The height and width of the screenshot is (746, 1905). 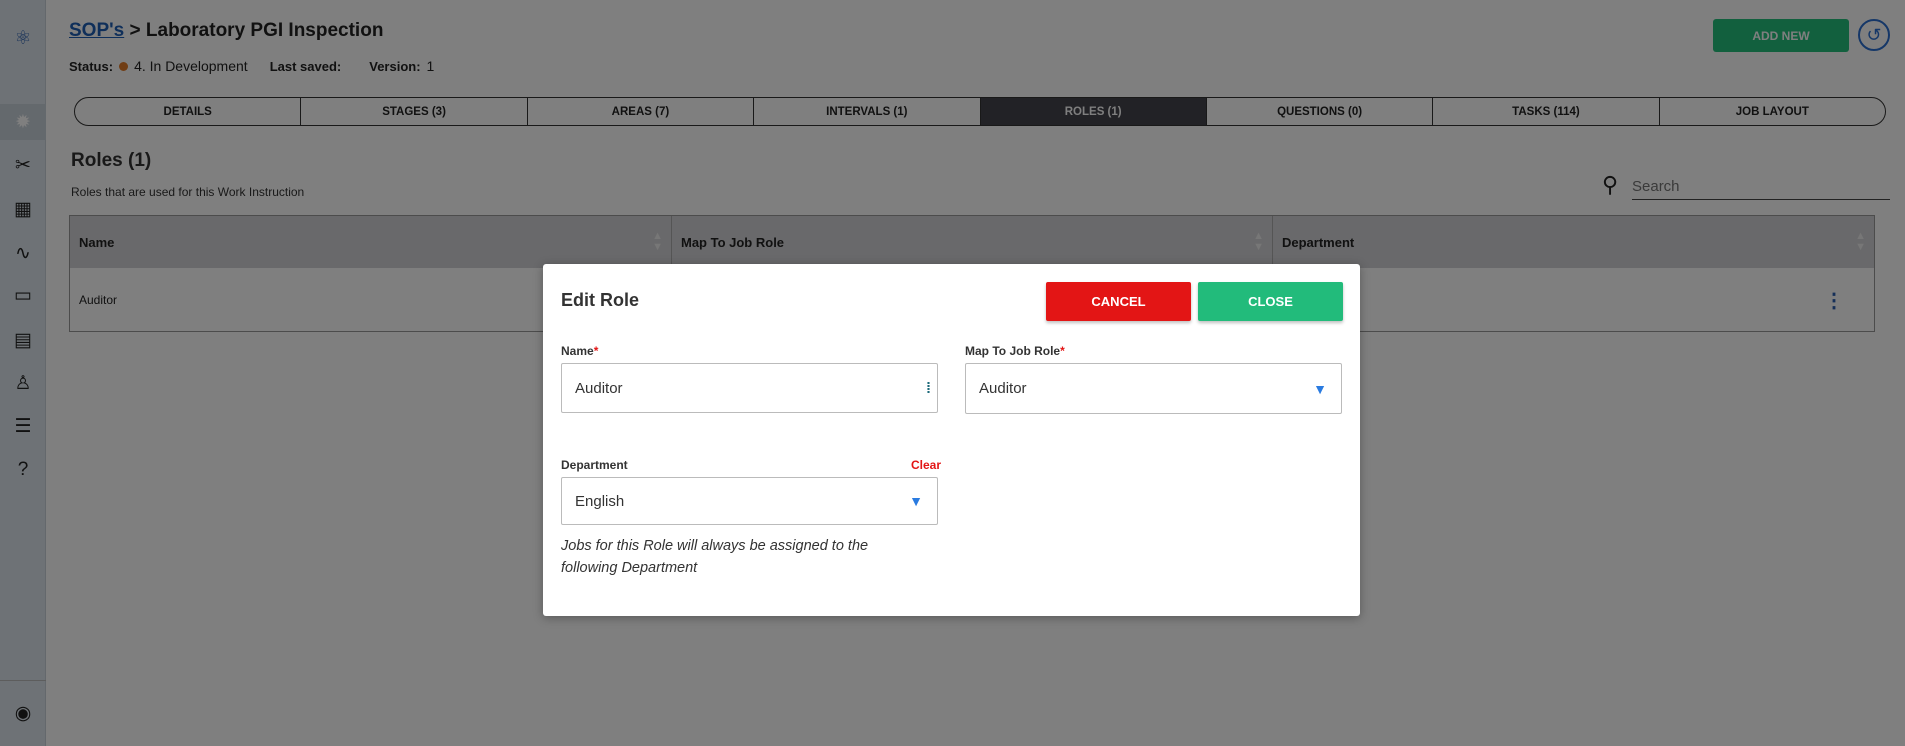 I want to click on department-clear-link: Clear, so click(x=926, y=465).